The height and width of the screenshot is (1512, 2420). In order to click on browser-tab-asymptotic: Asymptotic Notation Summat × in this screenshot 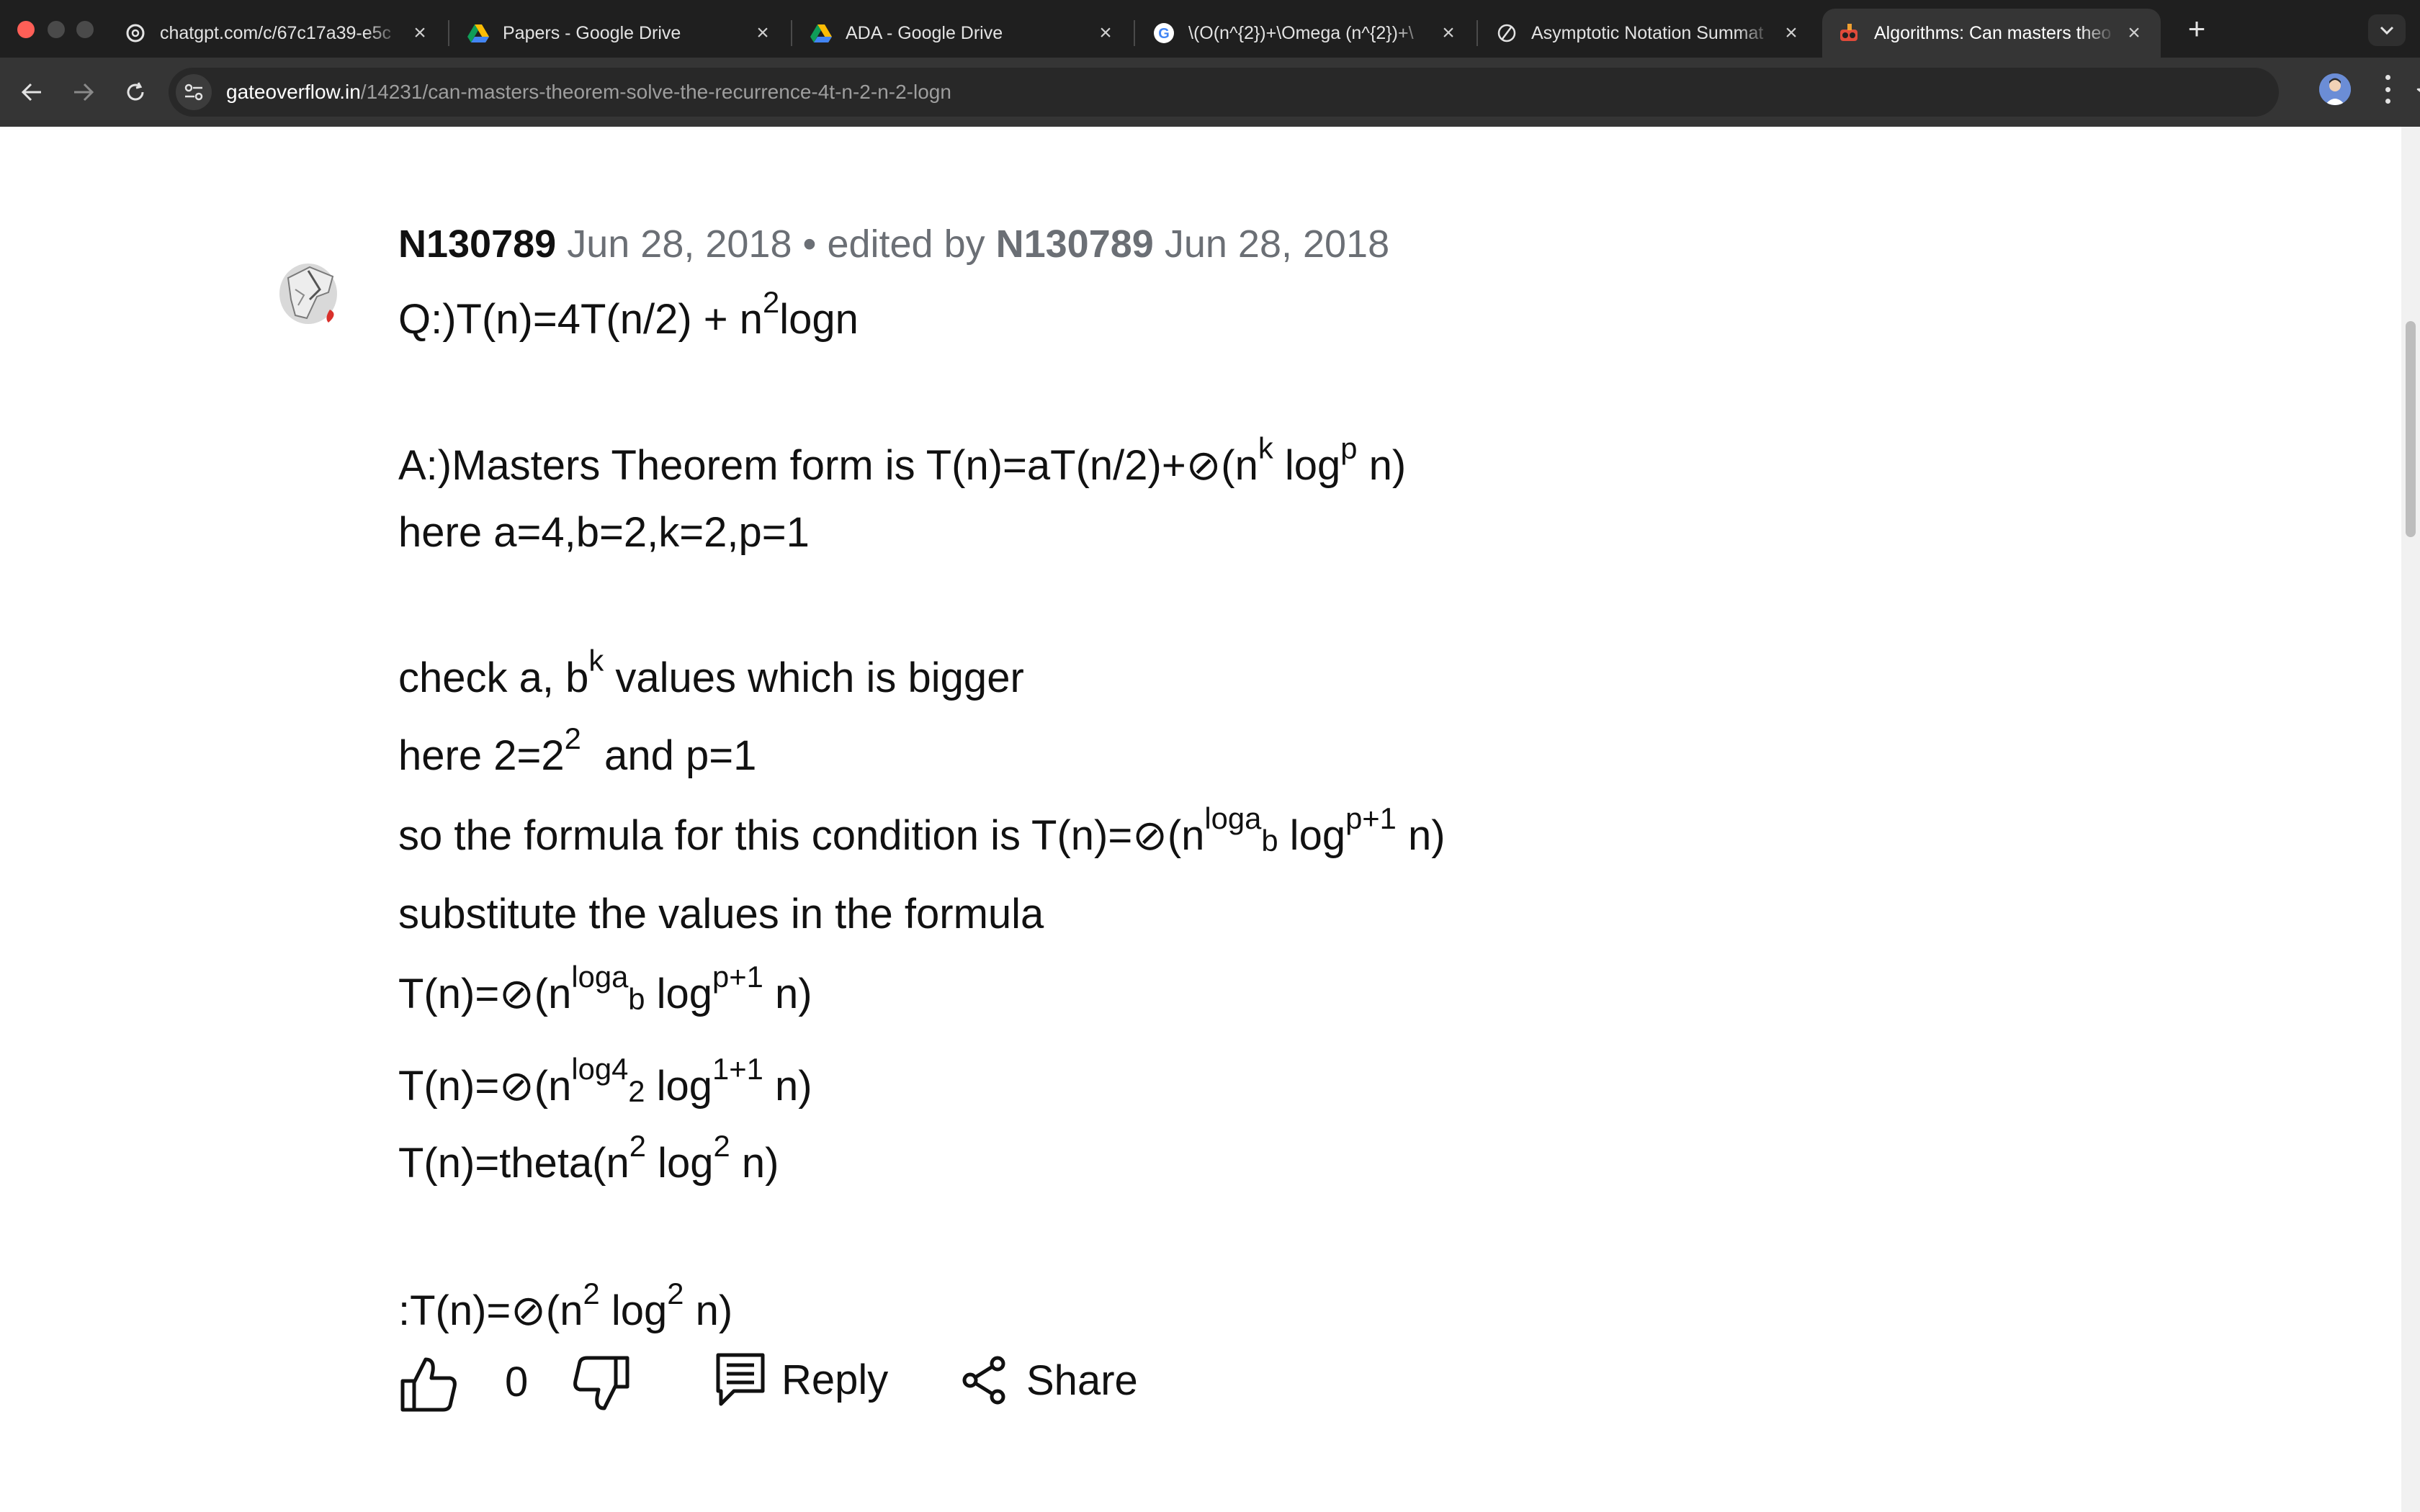, I will do `click(1648, 33)`.